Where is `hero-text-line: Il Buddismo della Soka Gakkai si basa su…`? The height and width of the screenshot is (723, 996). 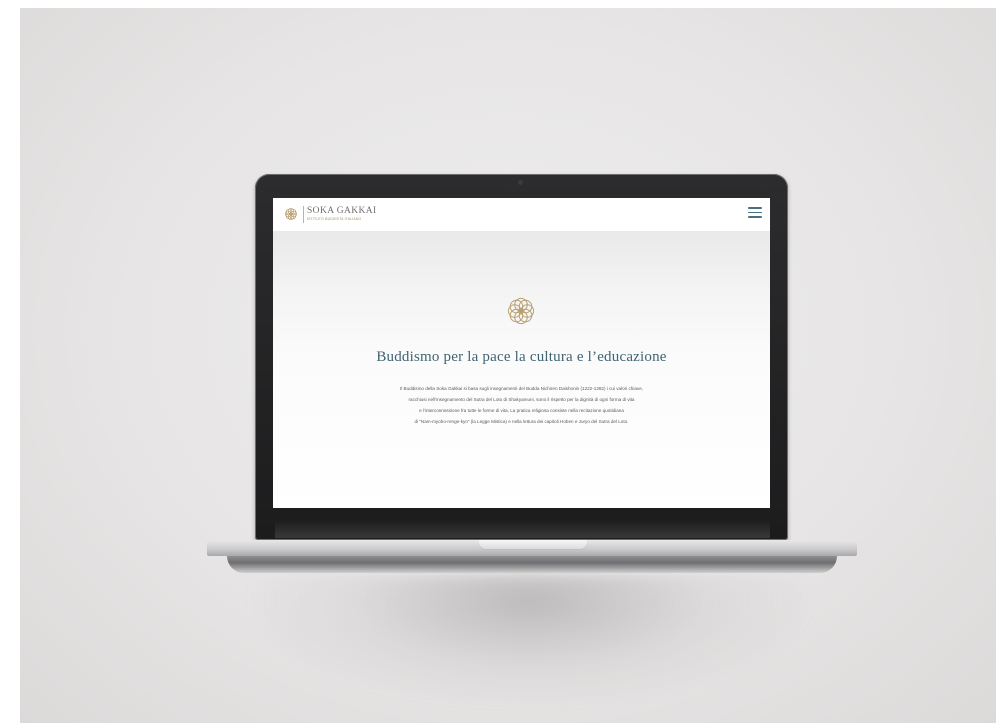
hero-text-line: Il Buddismo della Soka Gakkai si basa su… is located at coordinates (521, 388).